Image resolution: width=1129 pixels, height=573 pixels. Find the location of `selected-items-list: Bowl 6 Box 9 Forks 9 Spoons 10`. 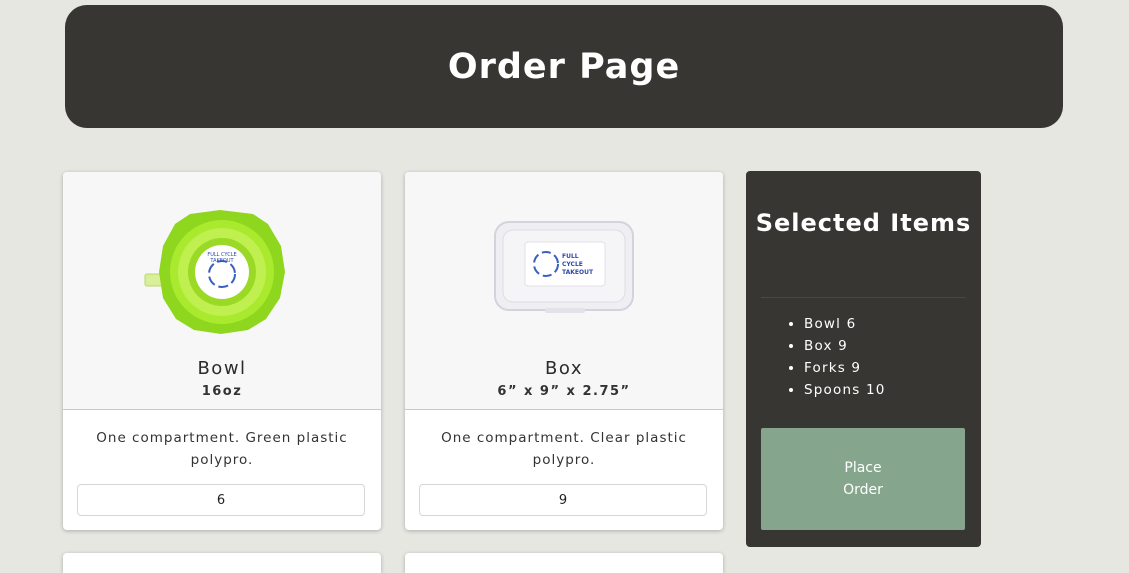

selected-items-list: Bowl 6 Box 9 Forks 9 Spoons 10 is located at coordinates (835, 357).